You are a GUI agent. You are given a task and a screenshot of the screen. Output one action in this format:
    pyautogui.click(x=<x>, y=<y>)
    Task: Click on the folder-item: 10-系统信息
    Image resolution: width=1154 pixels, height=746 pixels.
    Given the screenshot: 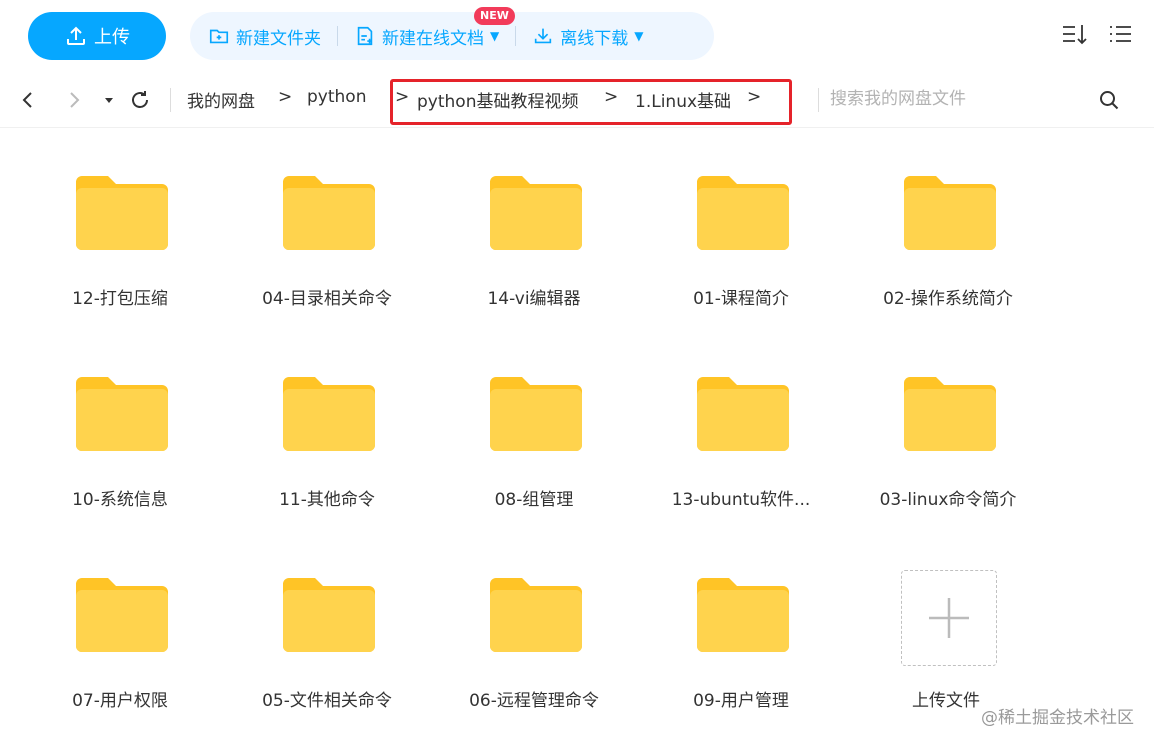 What is the action you would take?
    pyautogui.click(x=120, y=419)
    